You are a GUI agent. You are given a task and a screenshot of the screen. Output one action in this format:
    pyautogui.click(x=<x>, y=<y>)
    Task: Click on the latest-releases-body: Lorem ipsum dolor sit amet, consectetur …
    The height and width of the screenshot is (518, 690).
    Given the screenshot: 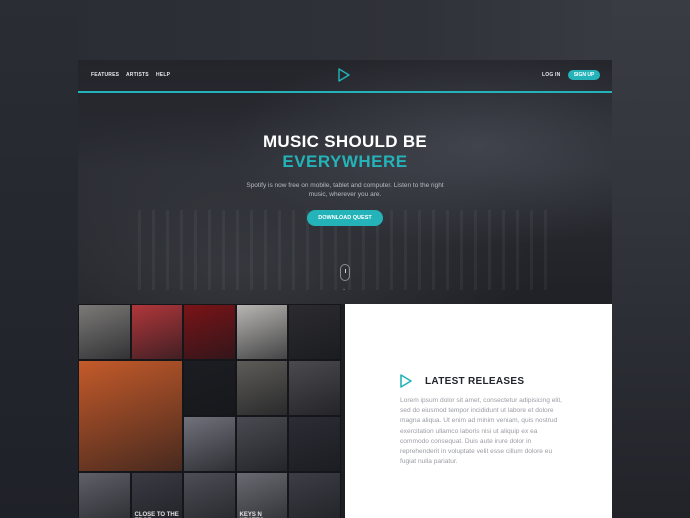 What is the action you would take?
    pyautogui.click(x=481, y=431)
    